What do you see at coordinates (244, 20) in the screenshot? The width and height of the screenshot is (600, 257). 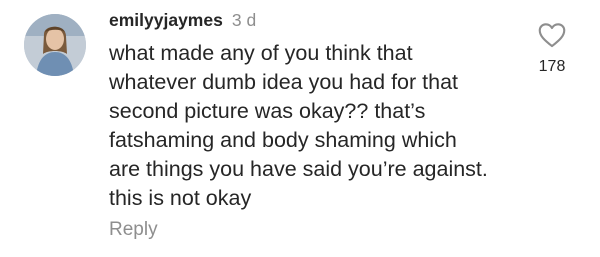 I see `timestamp: 3 d` at bounding box center [244, 20].